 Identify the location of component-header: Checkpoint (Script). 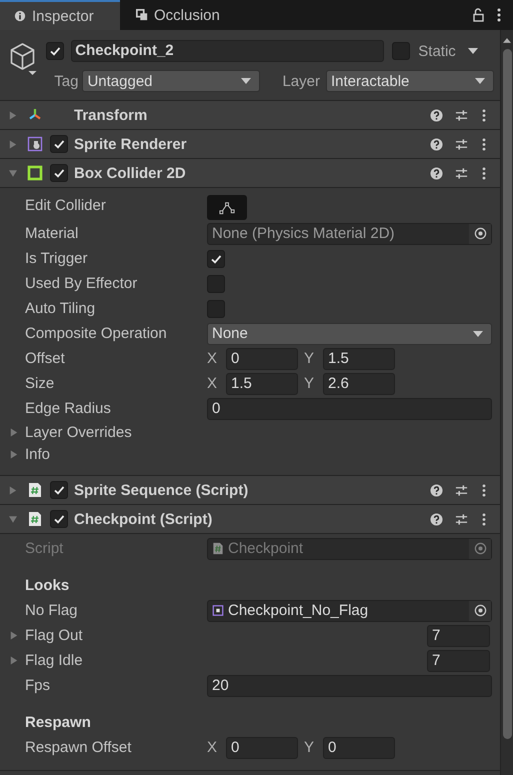
(250, 519).